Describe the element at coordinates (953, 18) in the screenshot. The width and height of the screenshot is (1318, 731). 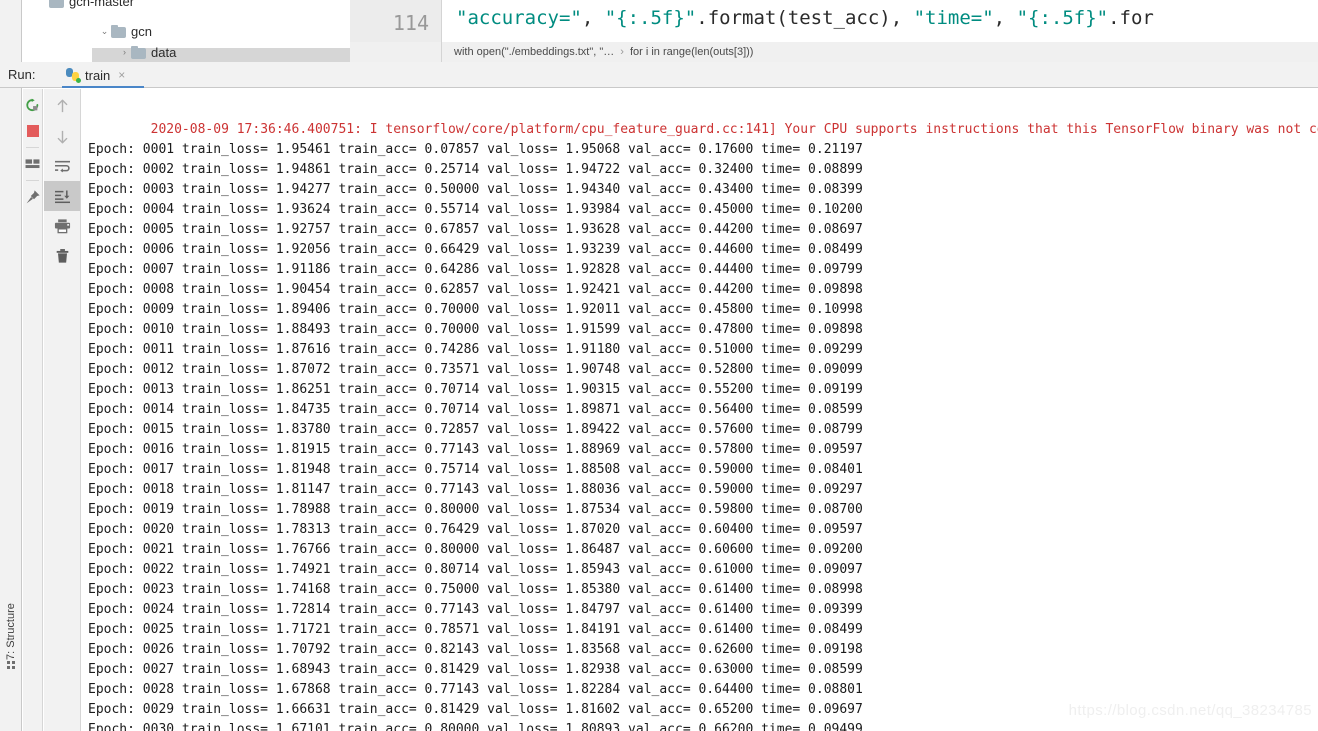
I see `code-string-time: "time="` at that location.